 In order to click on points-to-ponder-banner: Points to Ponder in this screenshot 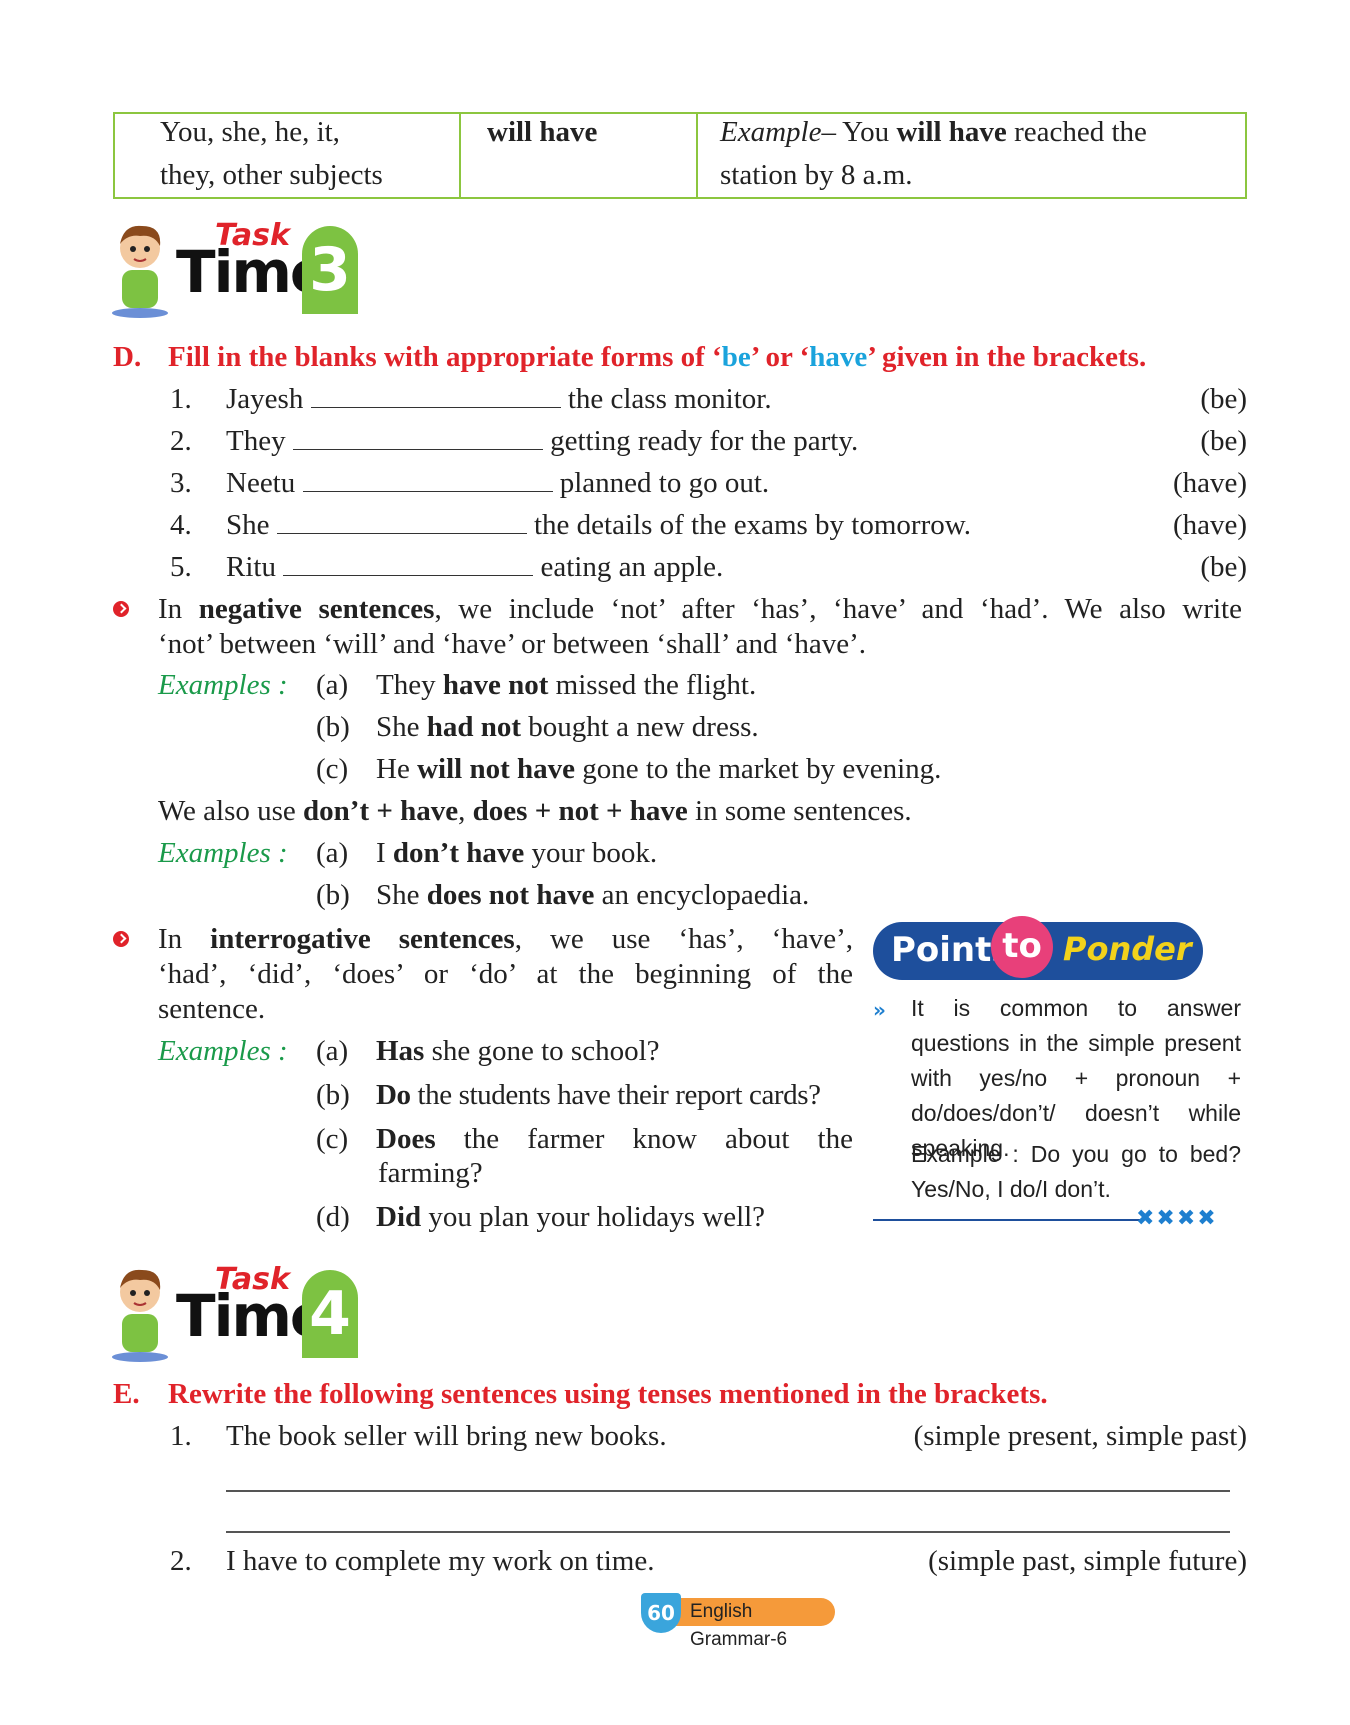, I will do `click(1038, 948)`.